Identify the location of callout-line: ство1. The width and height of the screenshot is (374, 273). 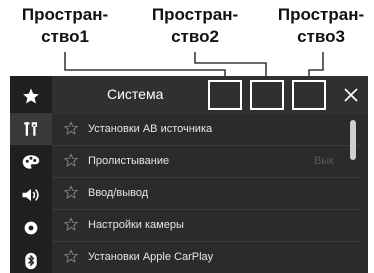
(65, 36).